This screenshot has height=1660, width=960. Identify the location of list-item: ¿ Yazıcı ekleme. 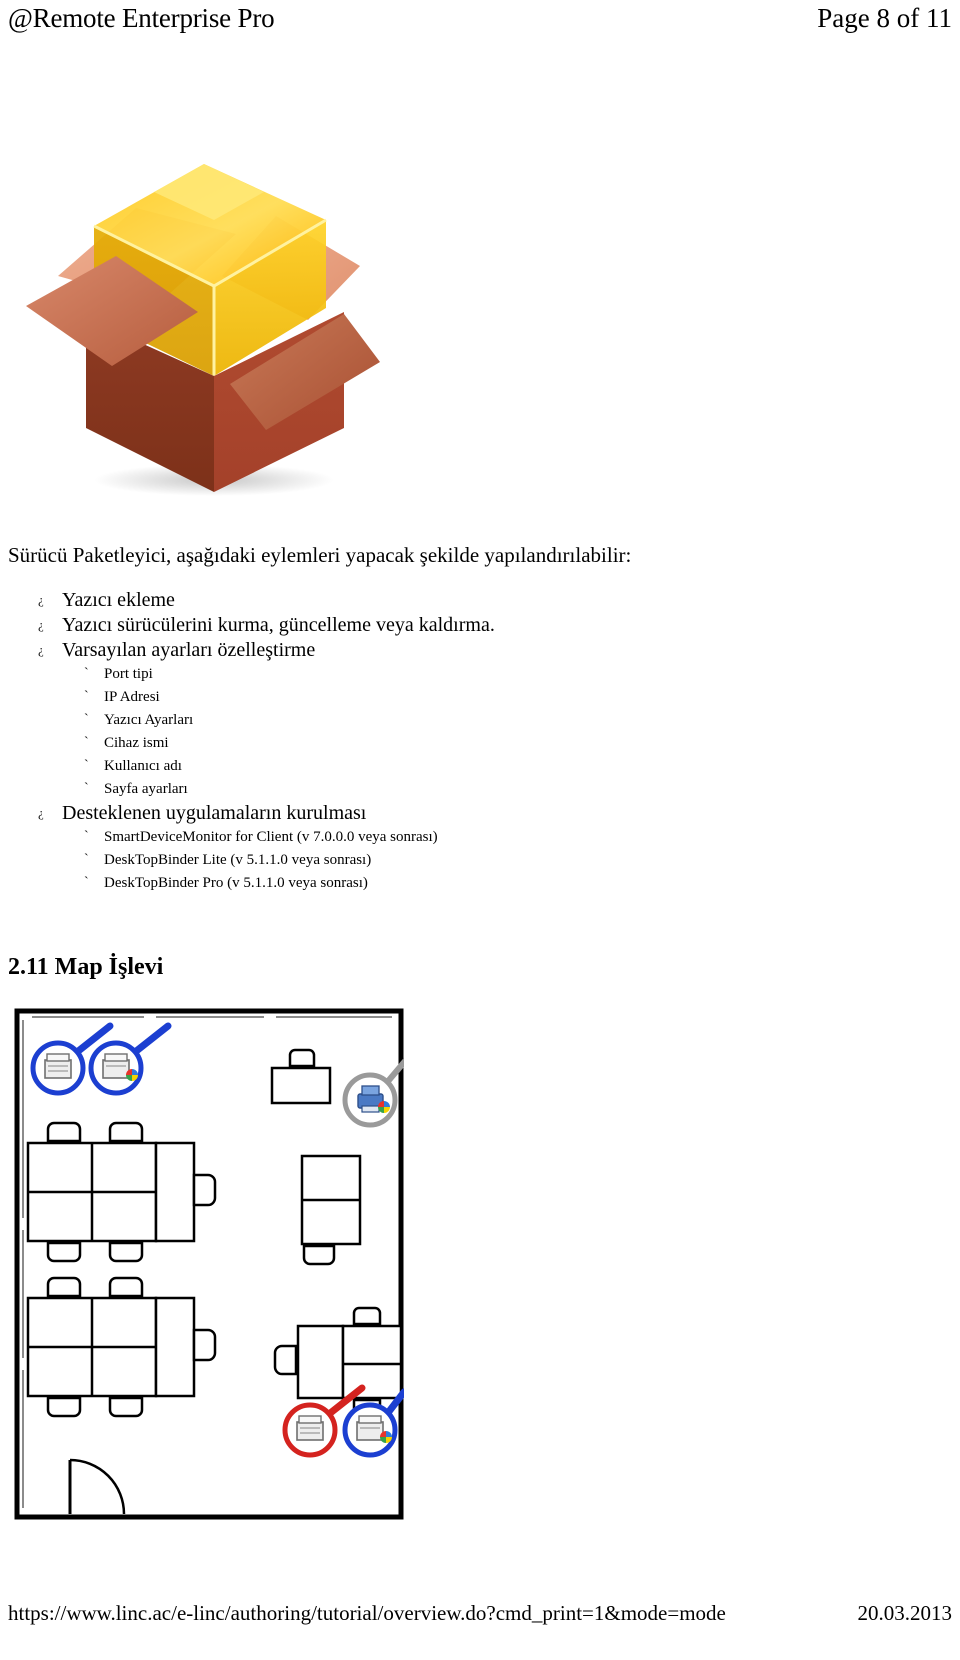
(480, 600).